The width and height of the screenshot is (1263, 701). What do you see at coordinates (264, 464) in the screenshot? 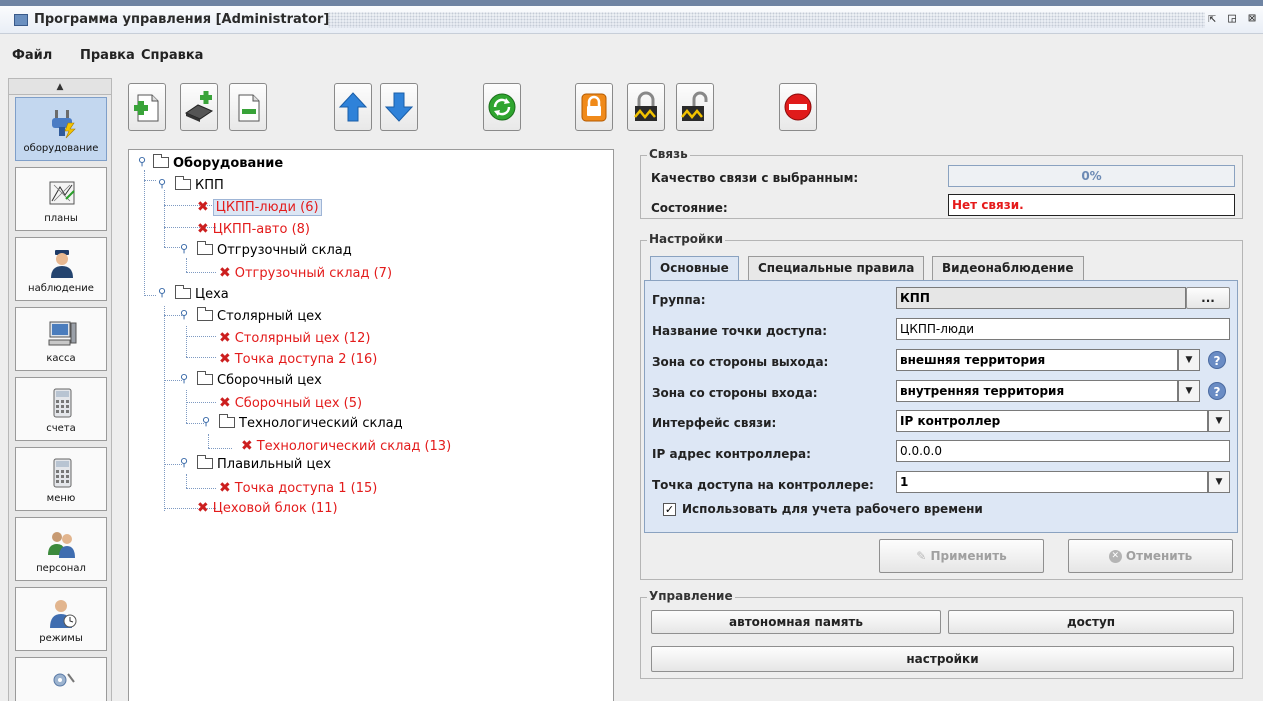
I see `tree-node-folder: Плавильный цех` at bounding box center [264, 464].